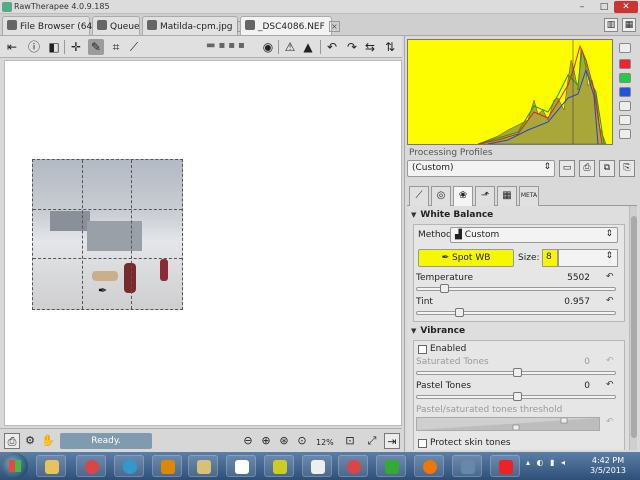 Image resolution: width=640 pixels, height=480 pixels. What do you see at coordinates (481, 168) in the screenshot?
I see `processing-profile-select: (Custom) ⇕` at bounding box center [481, 168].